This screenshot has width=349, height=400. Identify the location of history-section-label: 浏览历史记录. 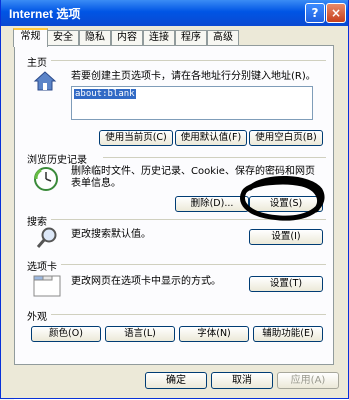
(57, 160).